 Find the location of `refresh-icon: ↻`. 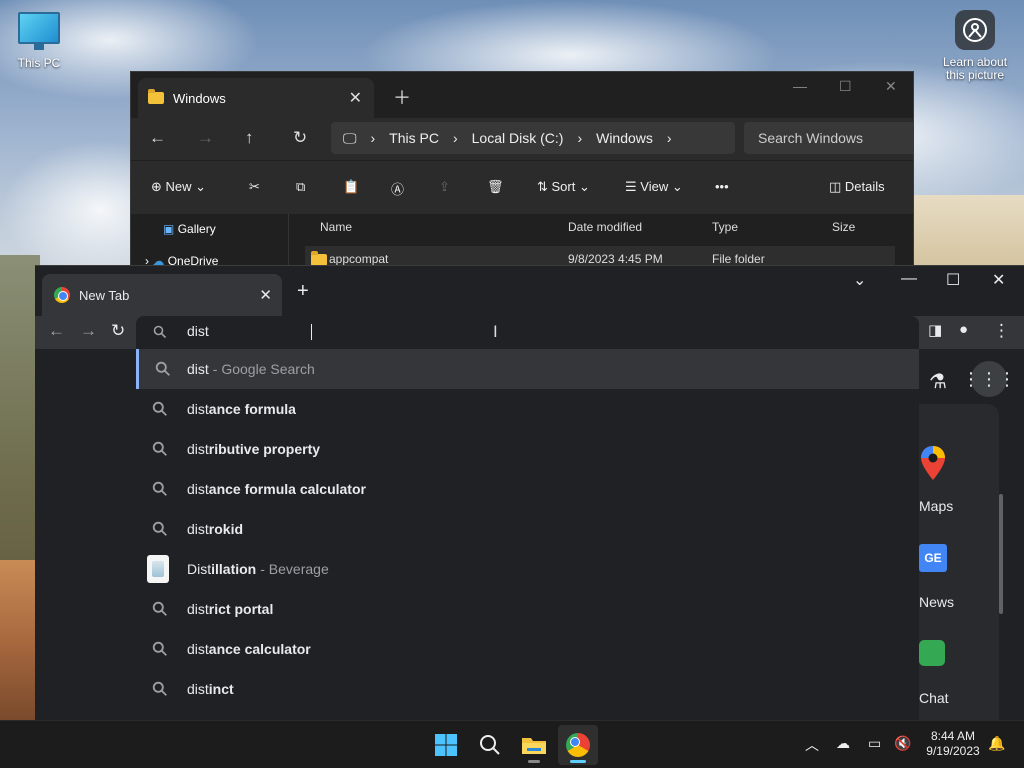

refresh-icon: ↻ is located at coordinates (300, 138).